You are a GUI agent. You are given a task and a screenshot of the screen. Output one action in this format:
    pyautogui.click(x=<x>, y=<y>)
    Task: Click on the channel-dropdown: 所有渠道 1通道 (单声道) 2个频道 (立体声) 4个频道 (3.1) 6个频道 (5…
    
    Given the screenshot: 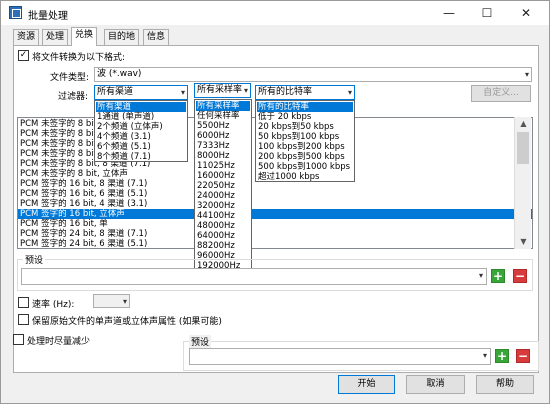 What is the action you would take?
    pyautogui.click(x=141, y=131)
    